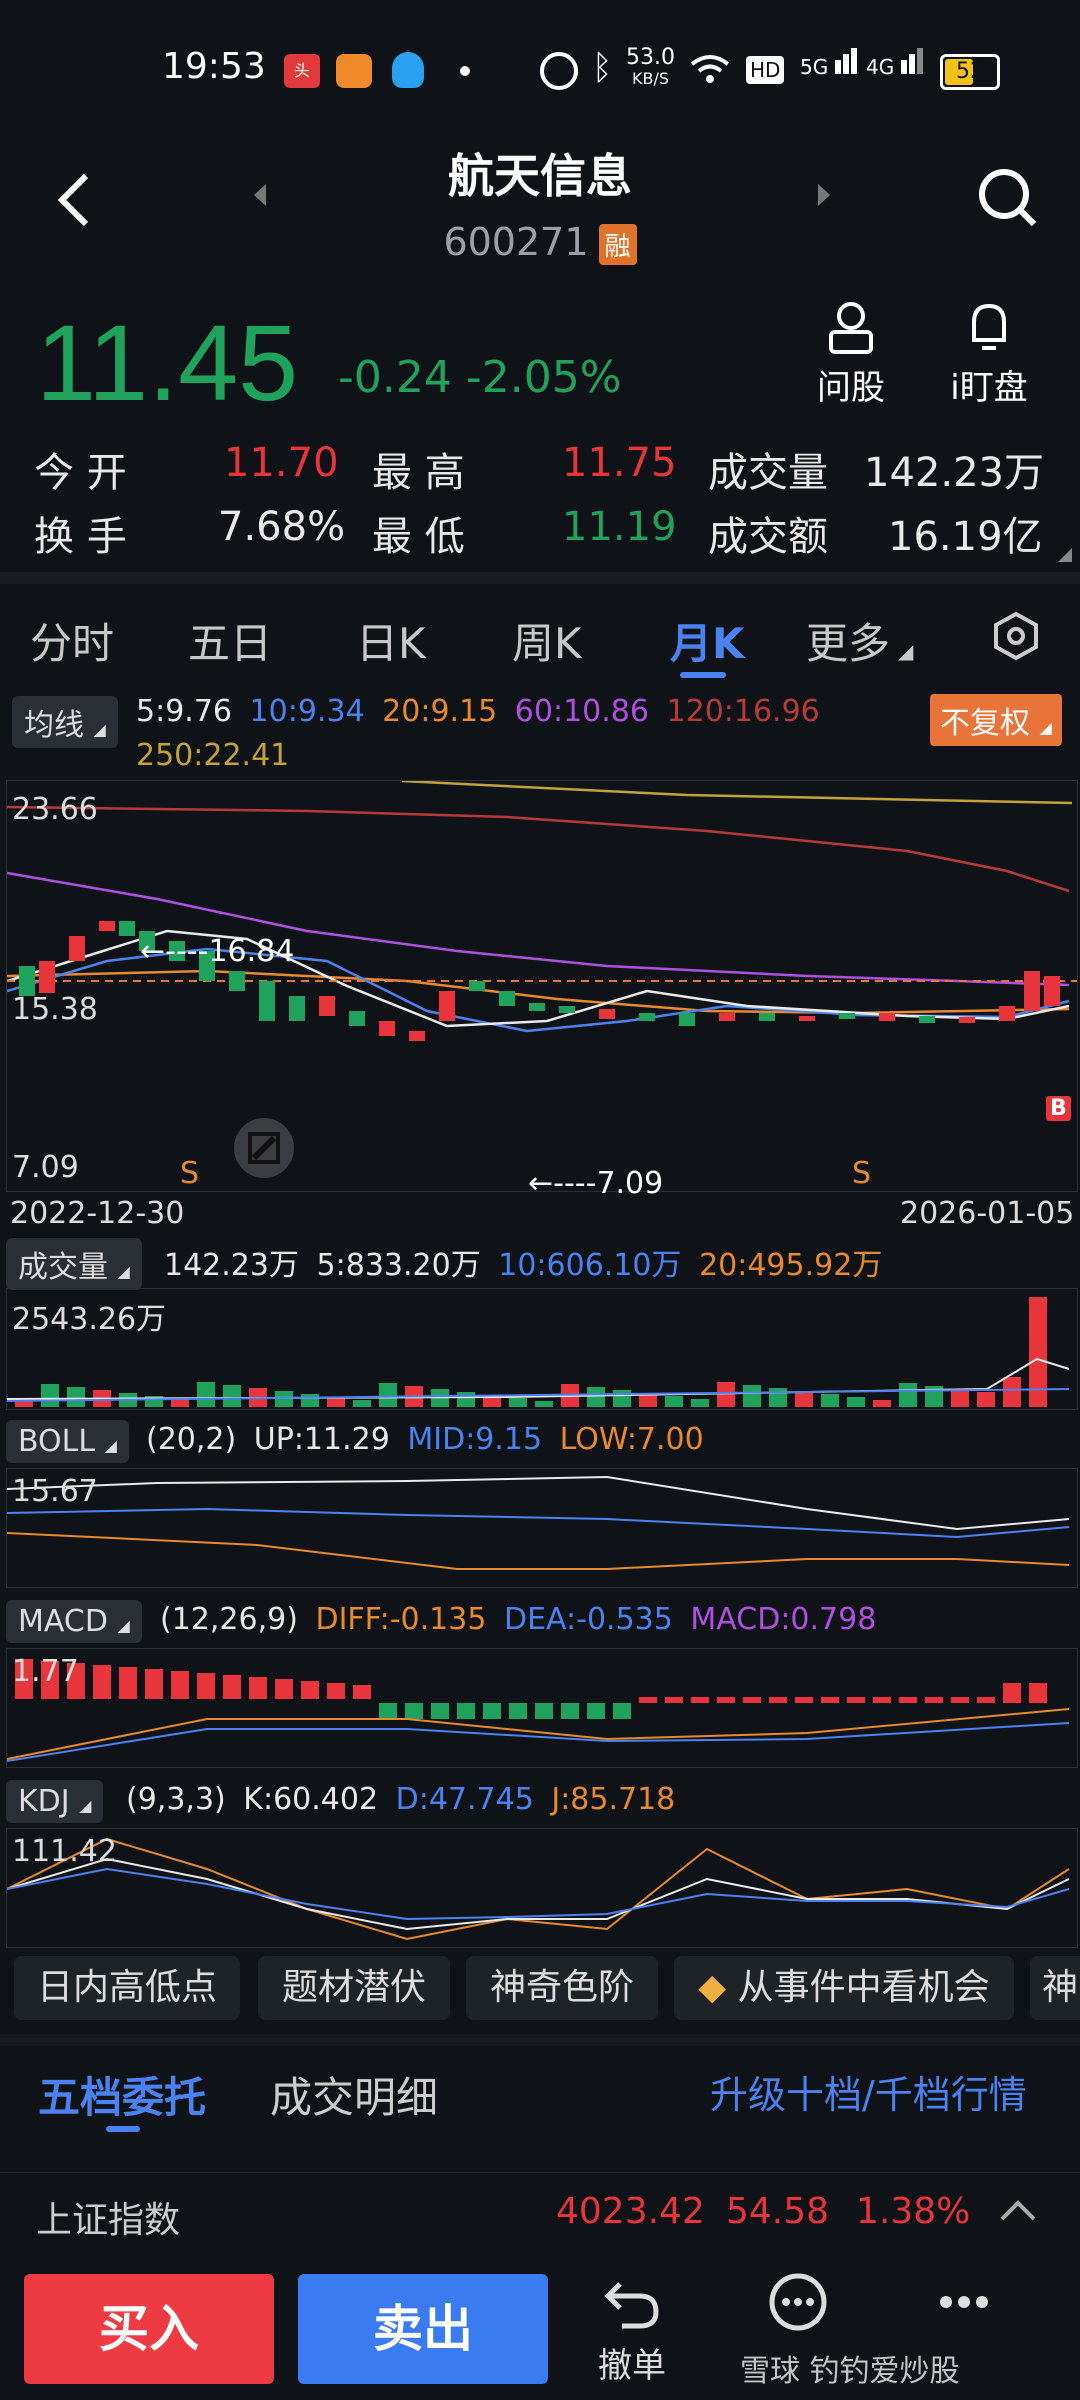 The image size is (1080, 2400). I want to click on kline-bottom-label: 7.09, so click(45, 1167).